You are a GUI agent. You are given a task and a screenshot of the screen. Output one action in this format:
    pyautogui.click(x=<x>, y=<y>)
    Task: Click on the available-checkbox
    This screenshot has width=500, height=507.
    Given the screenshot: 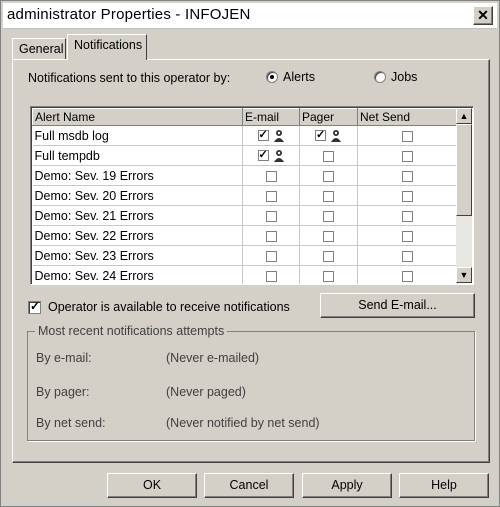 What is the action you would take?
    pyautogui.click(x=34, y=306)
    